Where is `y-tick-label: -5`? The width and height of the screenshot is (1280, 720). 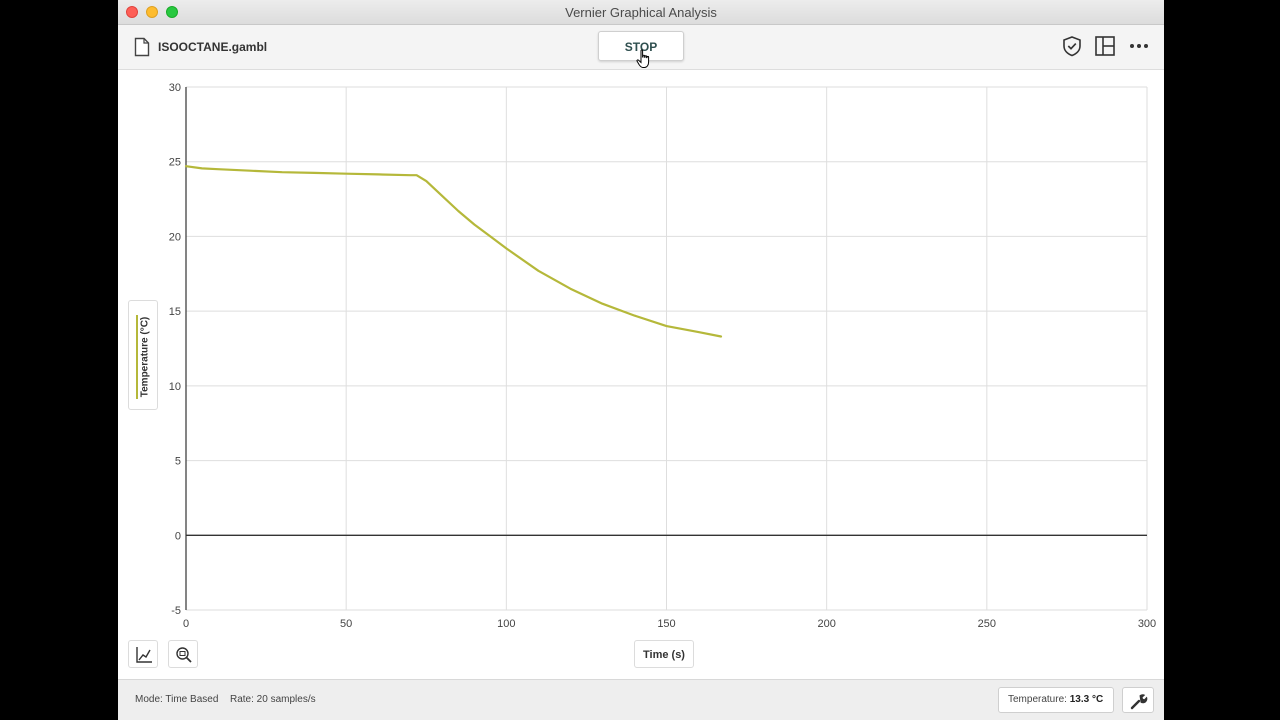 y-tick-label: -5 is located at coordinates (176, 611).